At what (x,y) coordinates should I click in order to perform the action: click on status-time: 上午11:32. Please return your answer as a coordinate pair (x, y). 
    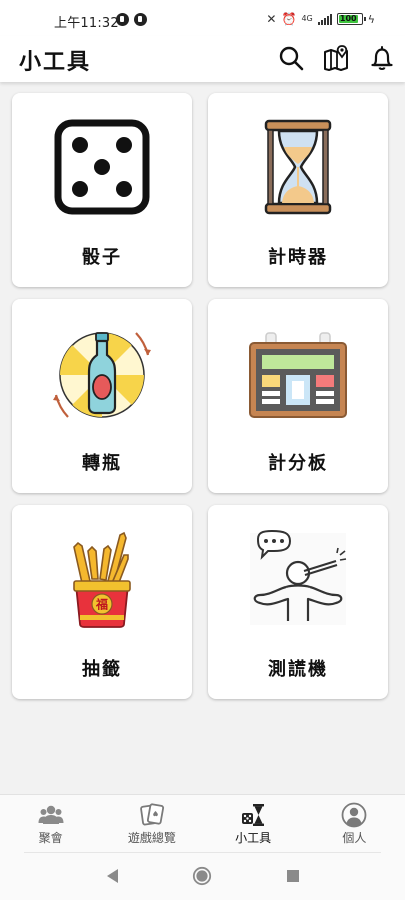
    Looking at the image, I should click on (86, 23).